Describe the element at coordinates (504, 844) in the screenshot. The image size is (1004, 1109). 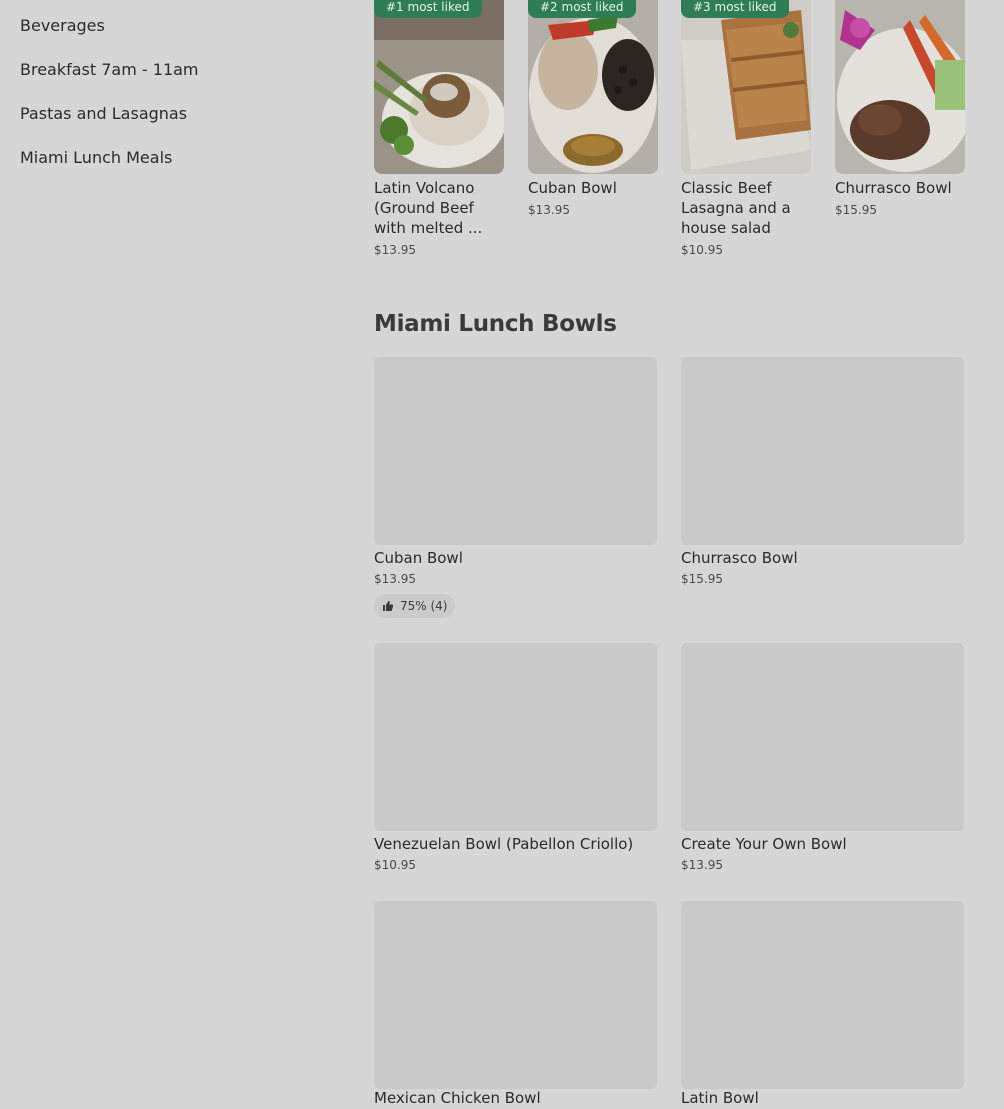
I see `dish-name: Venezuelan Bowl (Pabellon Criollo)` at that location.